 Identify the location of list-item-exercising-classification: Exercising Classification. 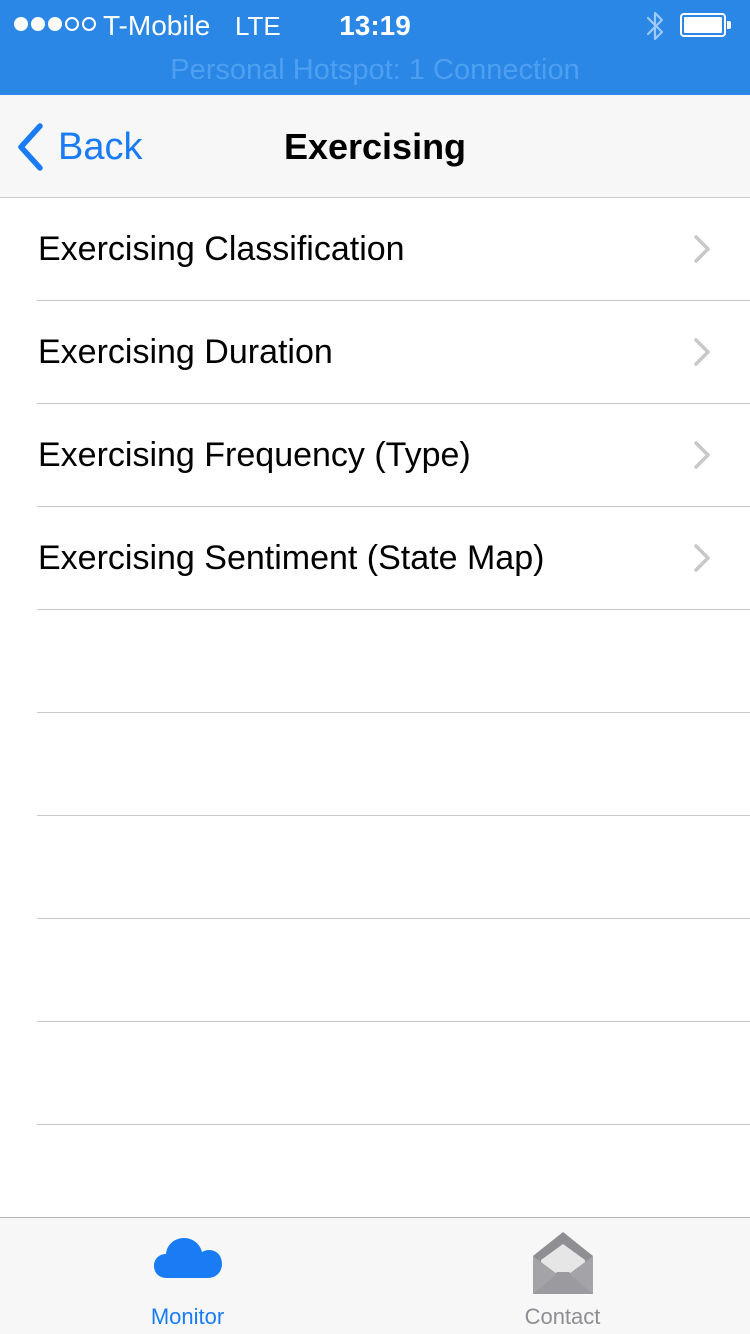
(375, 249).